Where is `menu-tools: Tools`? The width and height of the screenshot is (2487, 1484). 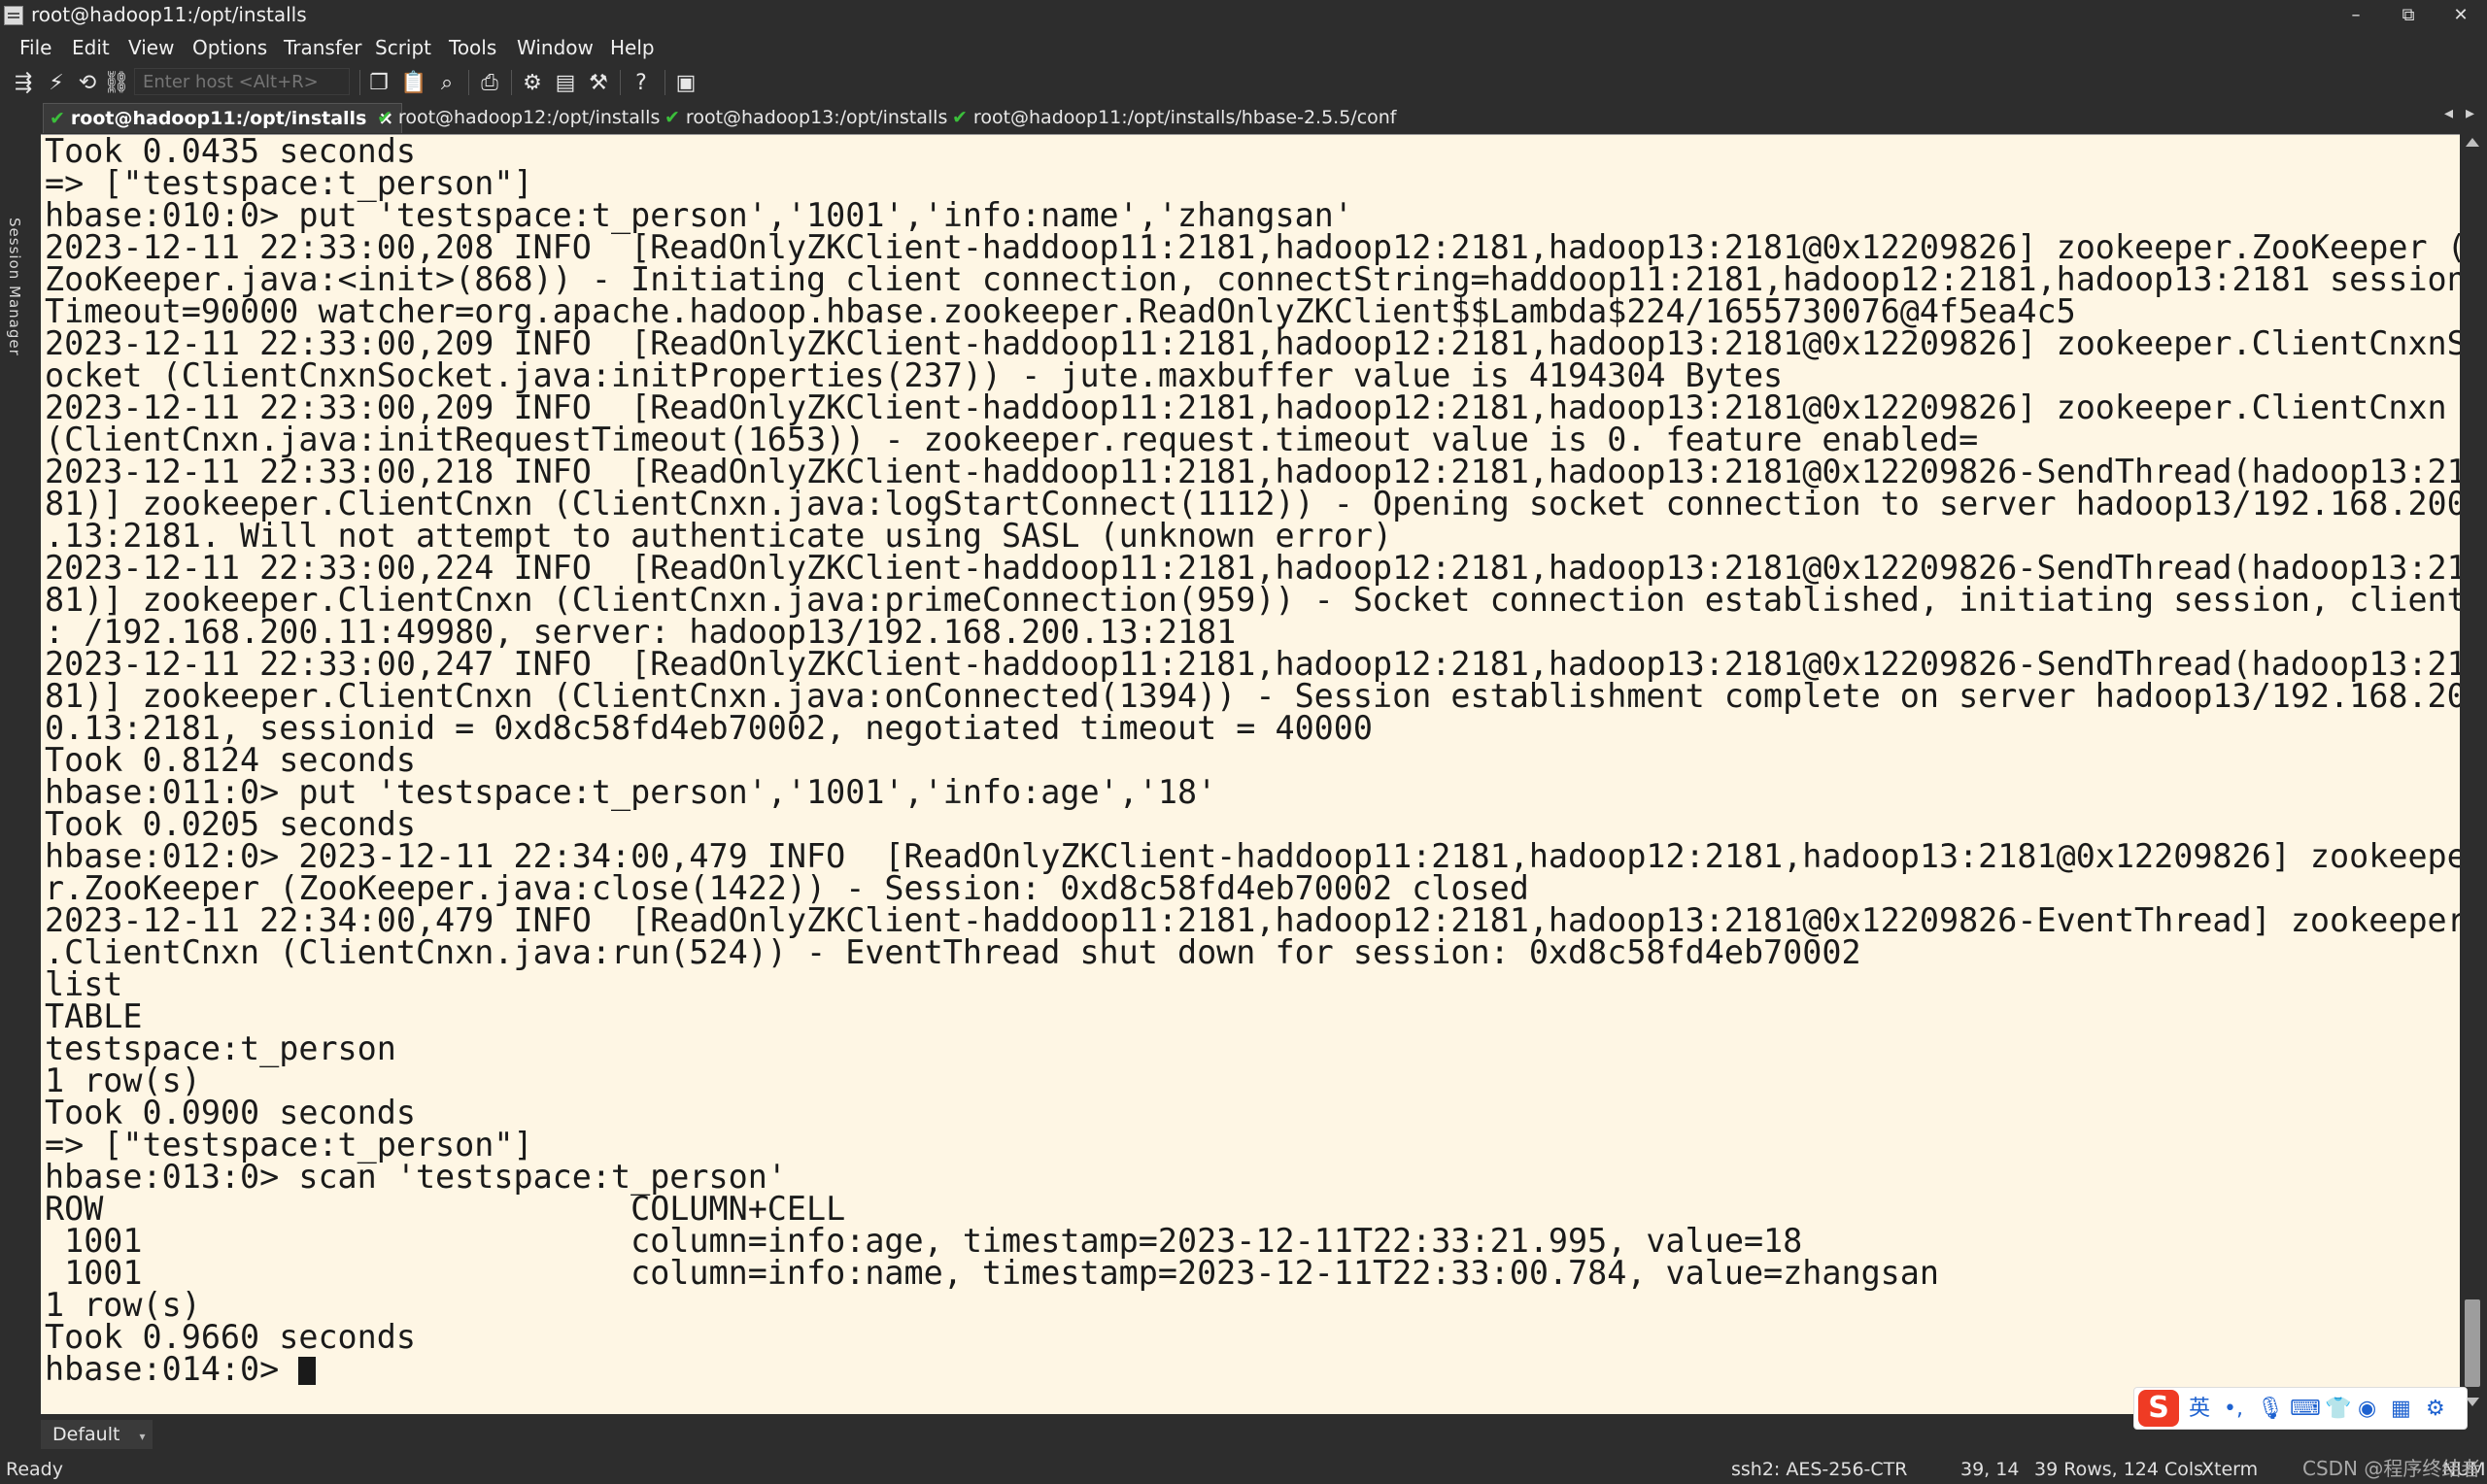 menu-tools: Tools is located at coordinates (472, 47).